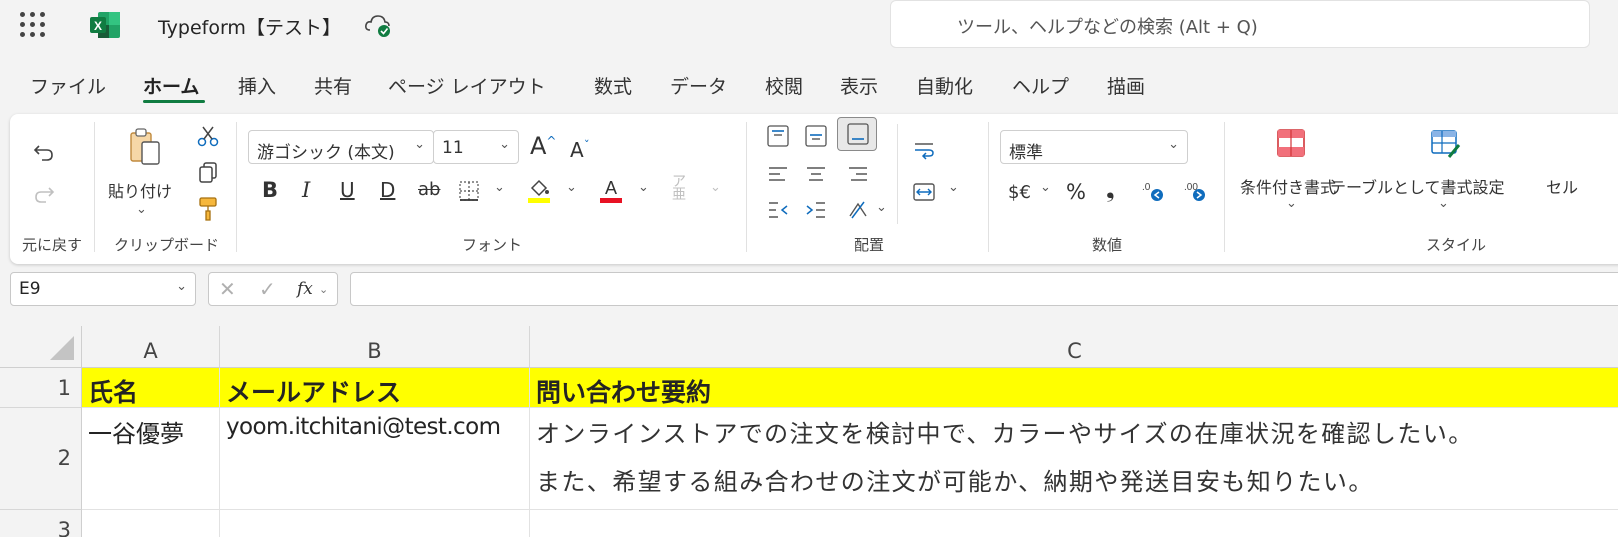 The image size is (1618, 537). I want to click on tab-page-layout: ページ レイアウト, so click(467, 85).